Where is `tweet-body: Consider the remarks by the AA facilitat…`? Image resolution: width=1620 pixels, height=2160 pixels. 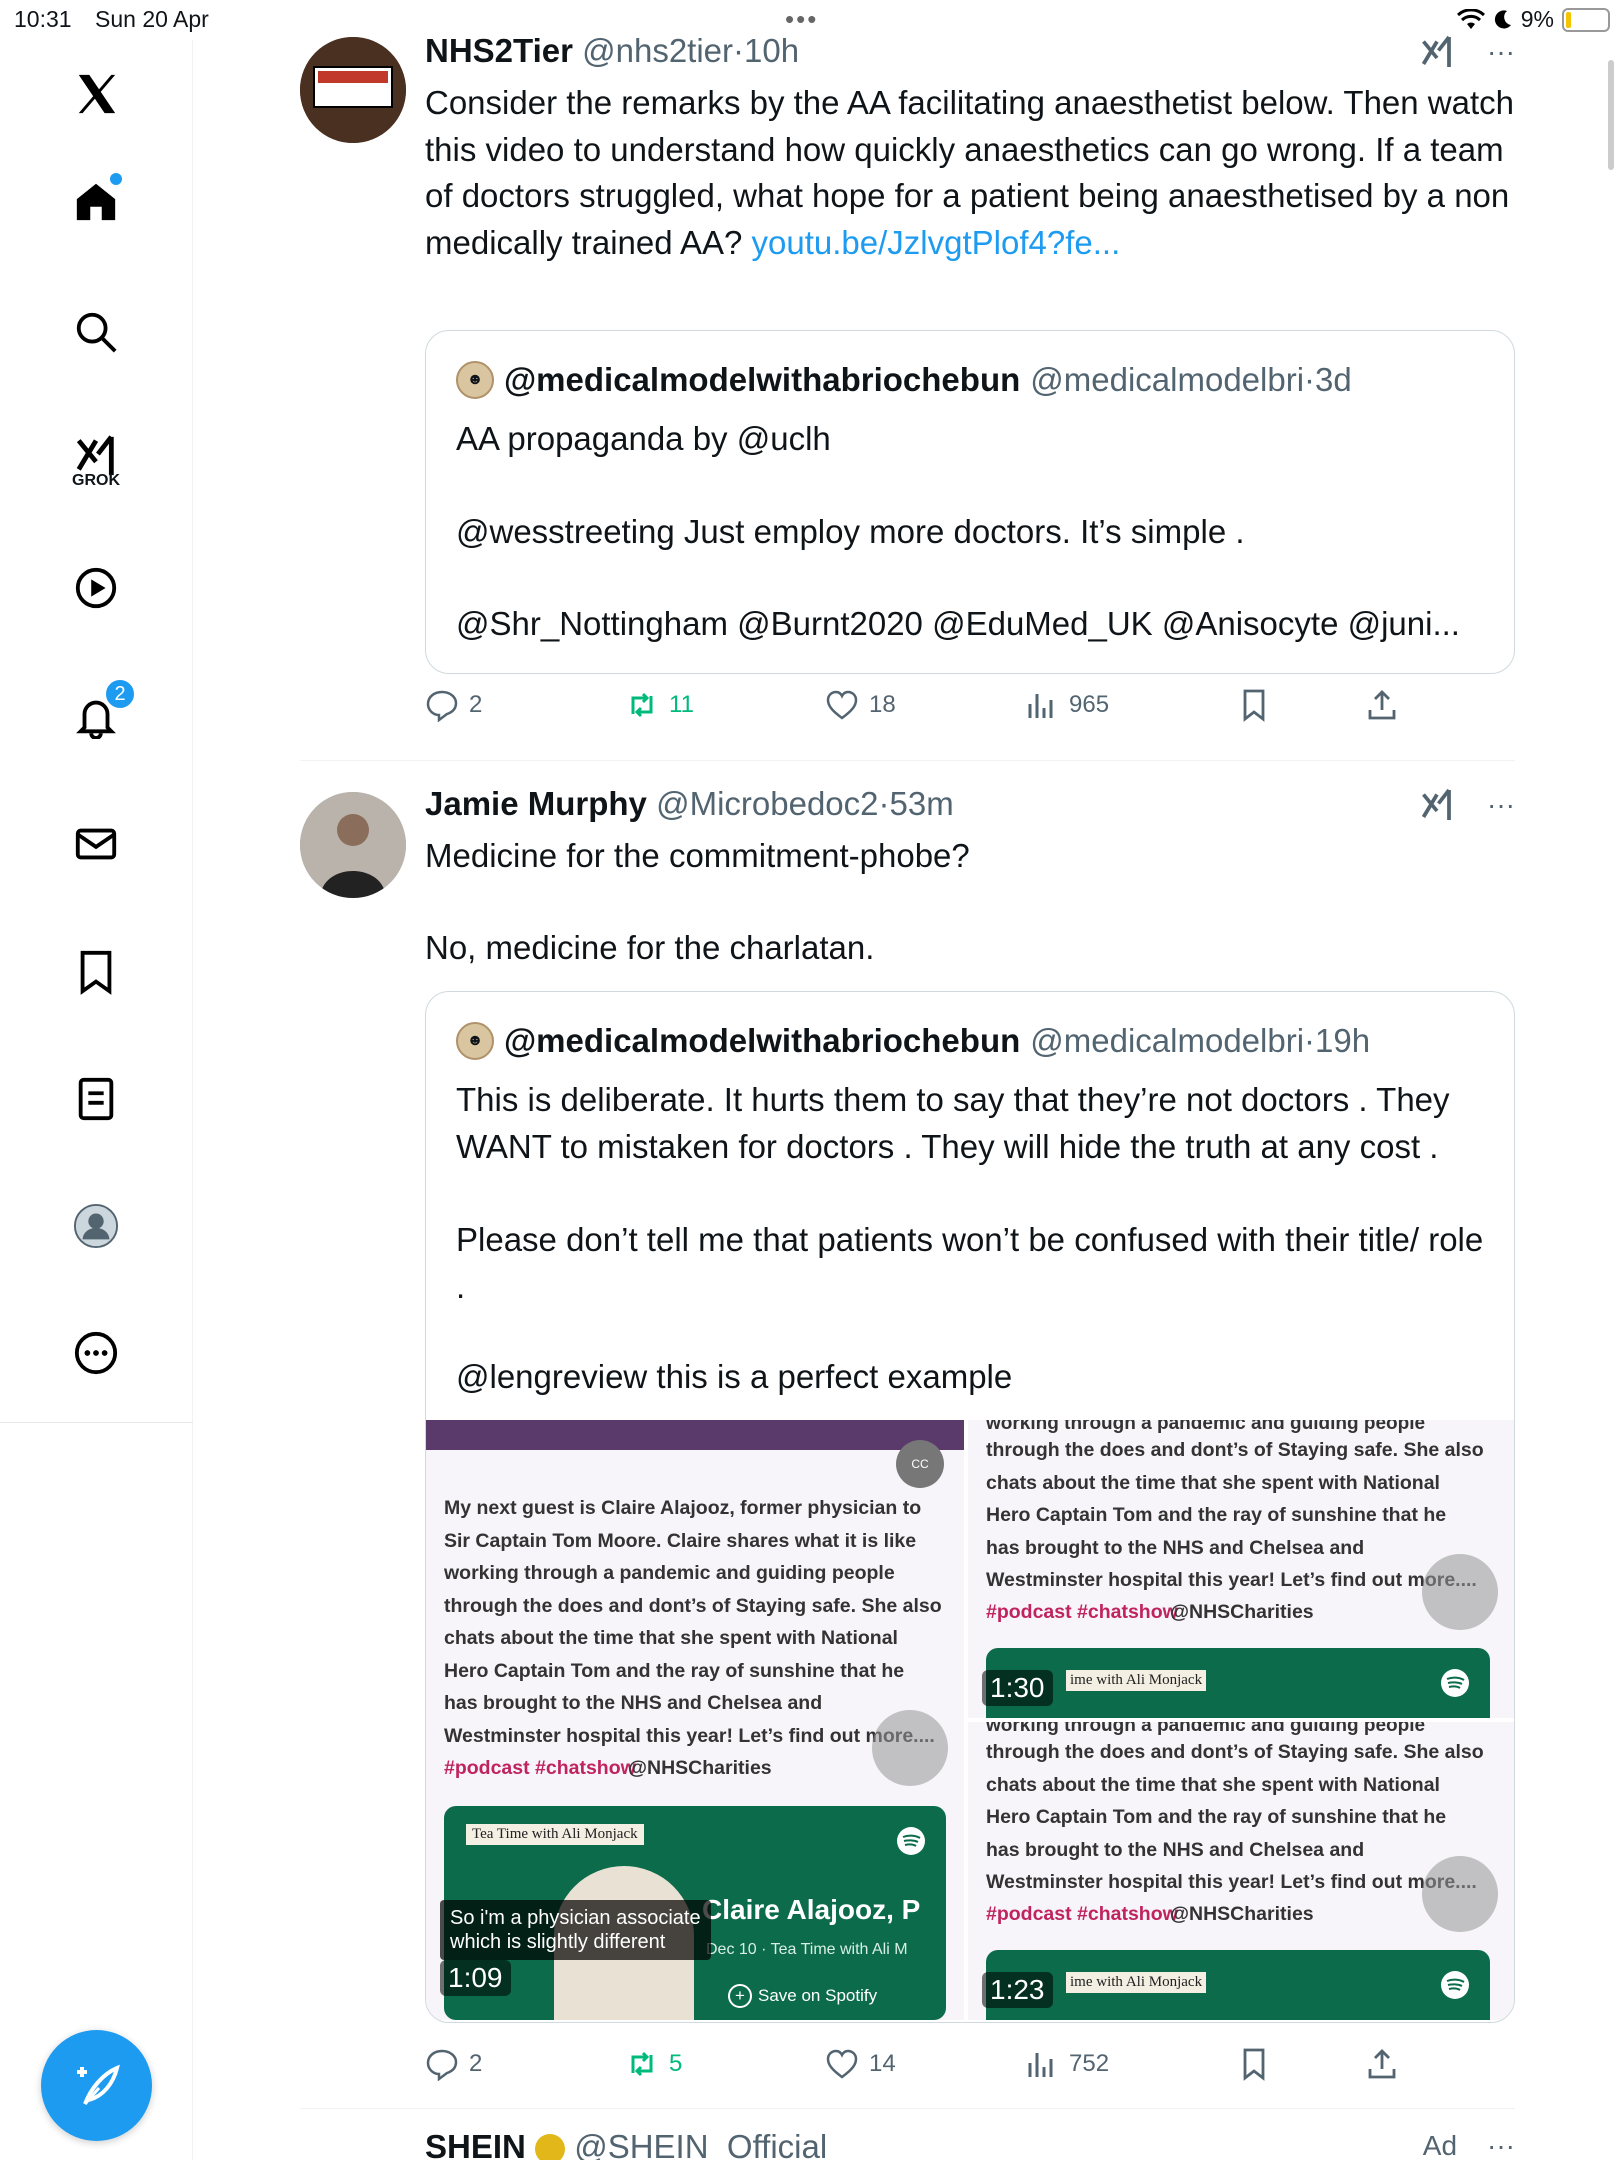
tweet-body: Consider the remarks by the AA facilitat… is located at coordinates (970, 173).